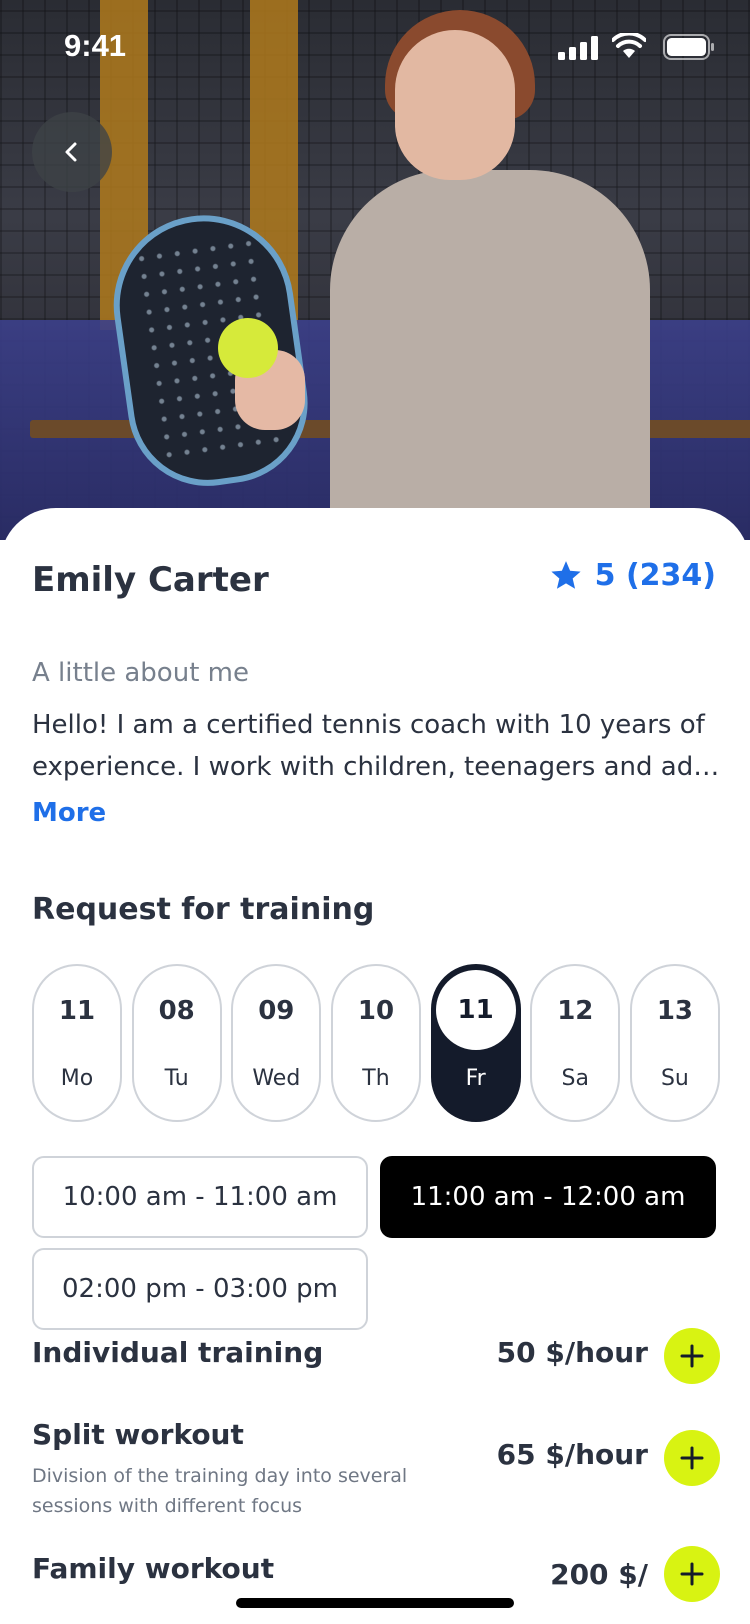  I want to click on date-number: 09, so click(276, 1011).